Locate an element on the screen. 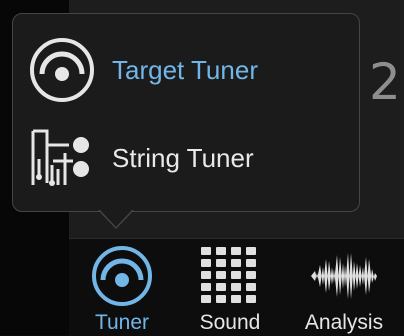 The height and width of the screenshot is (336, 404). reading-digit: 2 is located at coordinates (385, 82).